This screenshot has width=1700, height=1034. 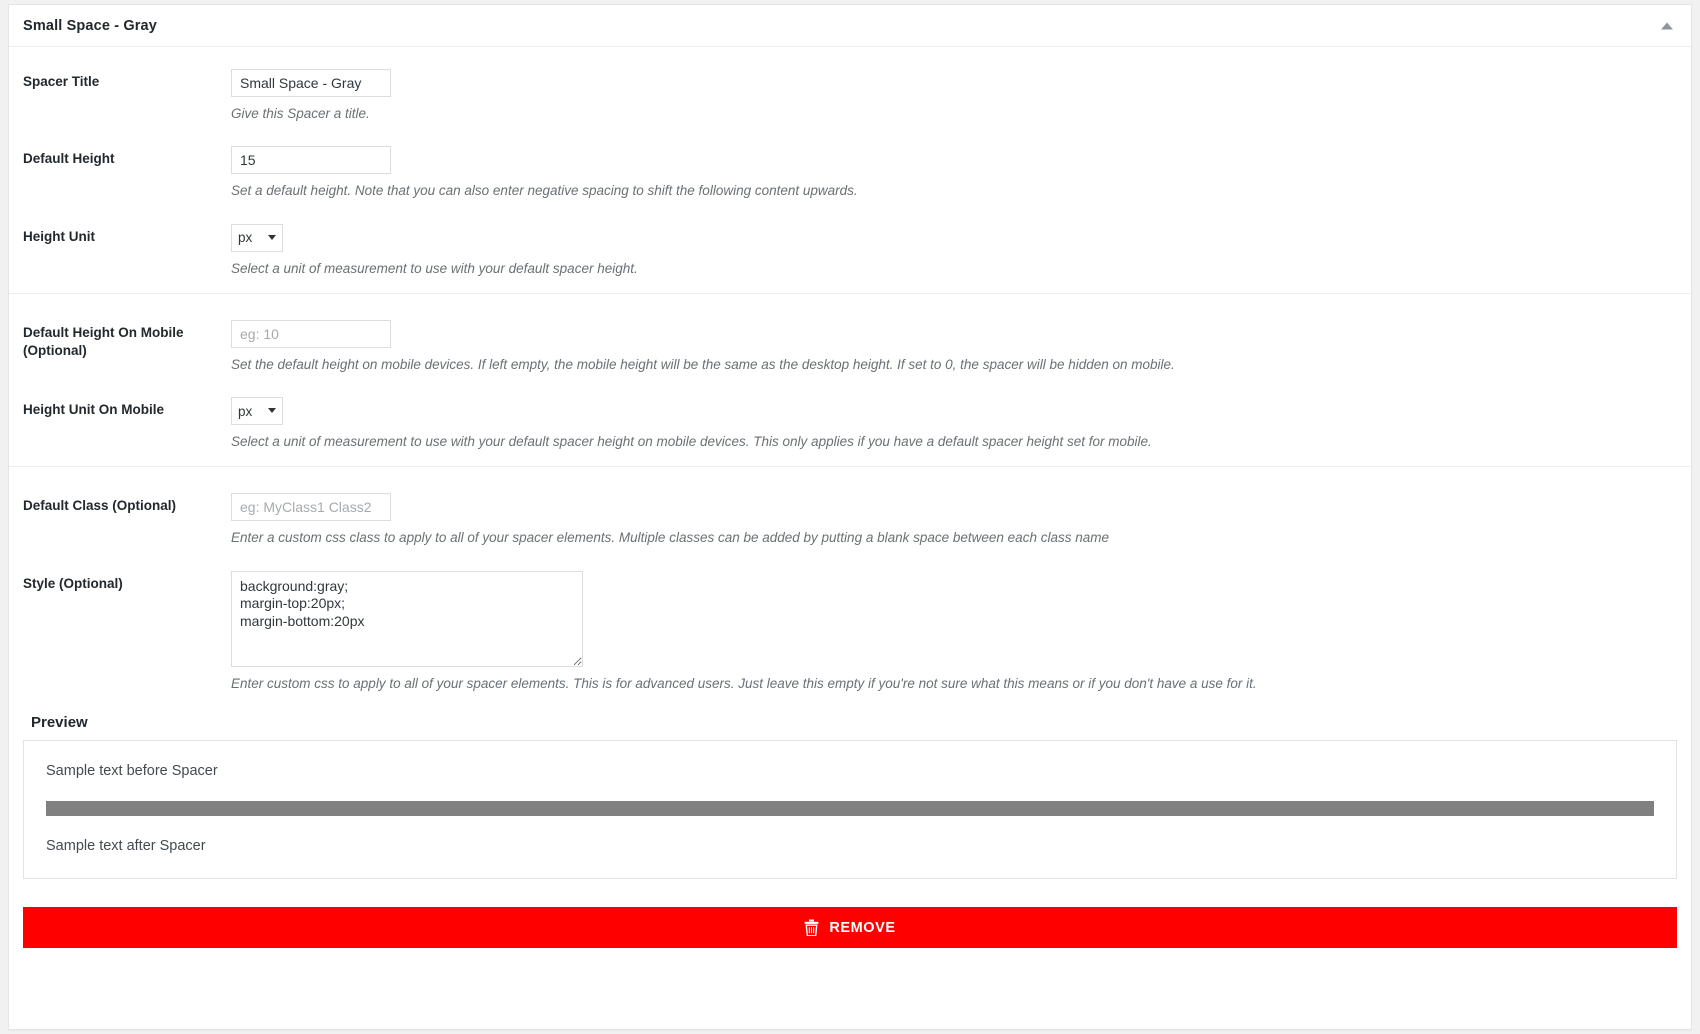 What do you see at coordinates (59, 236) in the screenshot?
I see `height-unit-label: Height Unit` at bounding box center [59, 236].